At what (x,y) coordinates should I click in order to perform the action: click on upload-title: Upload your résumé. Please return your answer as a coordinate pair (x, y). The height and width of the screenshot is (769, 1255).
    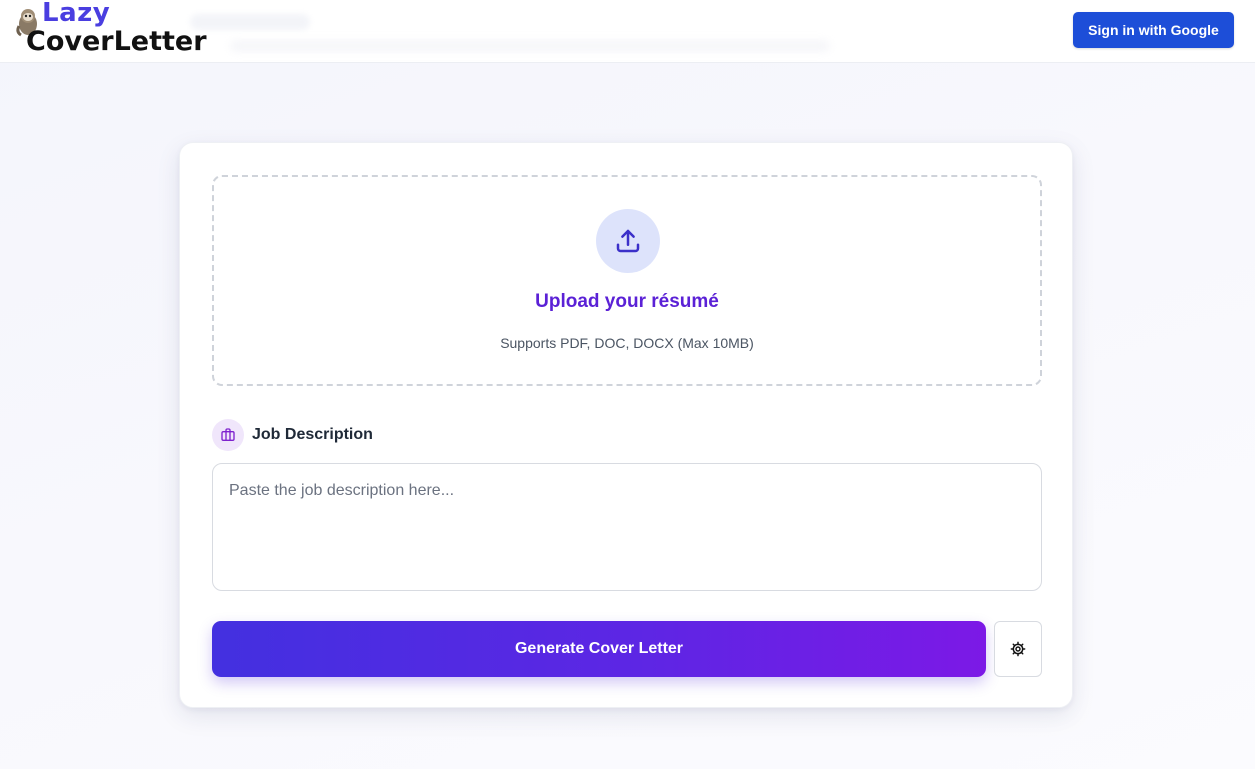
    Looking at the image, I should click on (627, 301).